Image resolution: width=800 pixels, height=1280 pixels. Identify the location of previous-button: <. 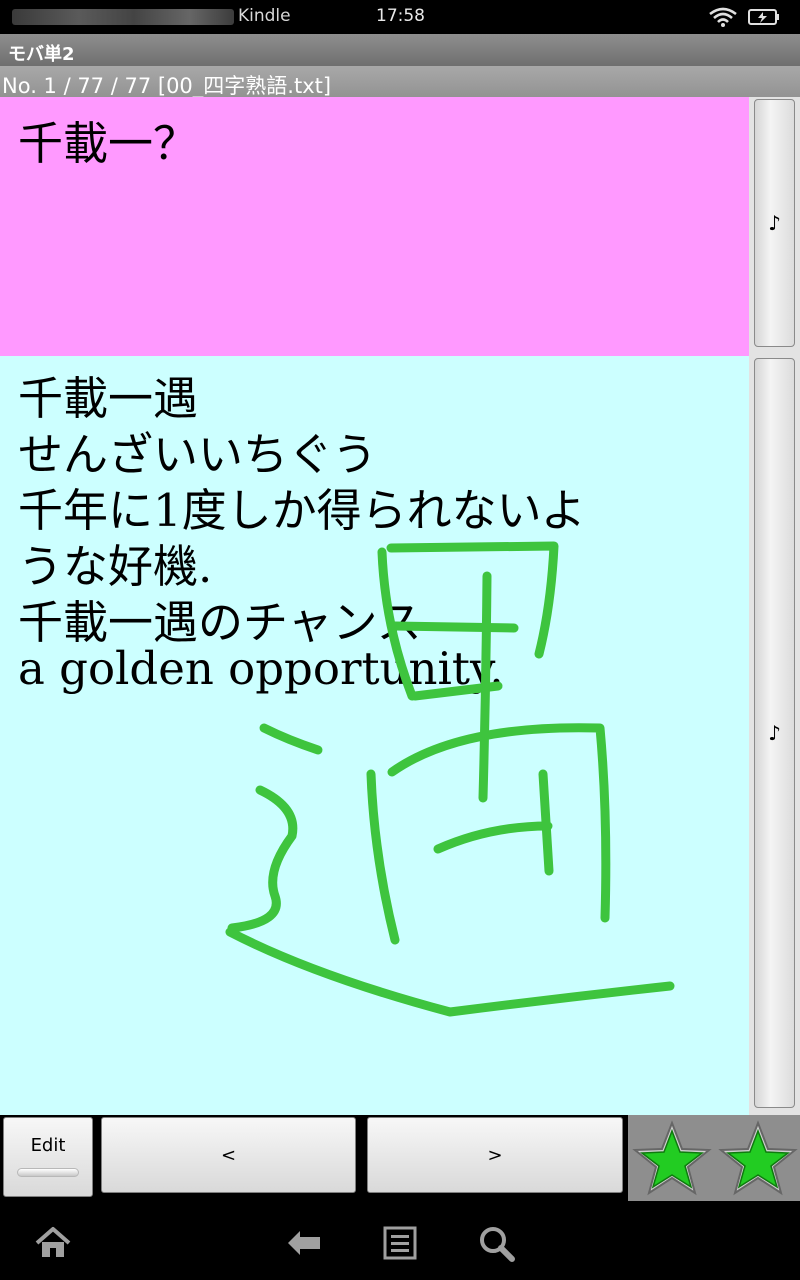
(228, 1155).